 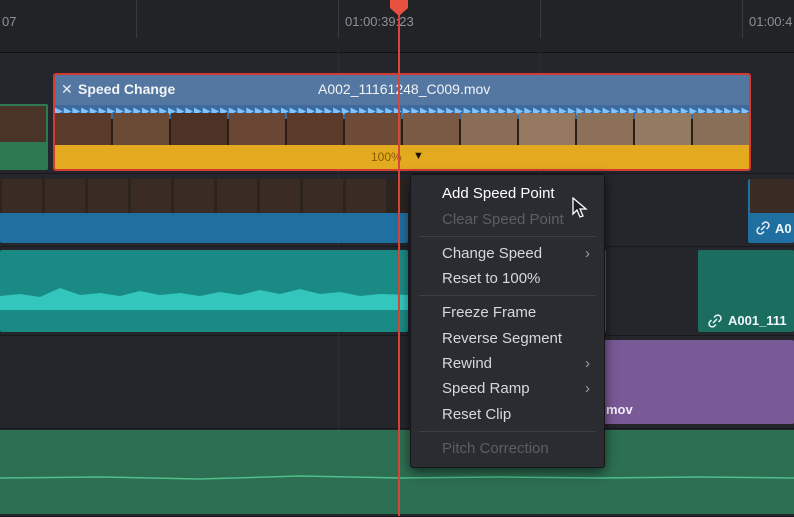 I want to click on menu-item-label: Speed Ramp, so click(x=486, y=388).